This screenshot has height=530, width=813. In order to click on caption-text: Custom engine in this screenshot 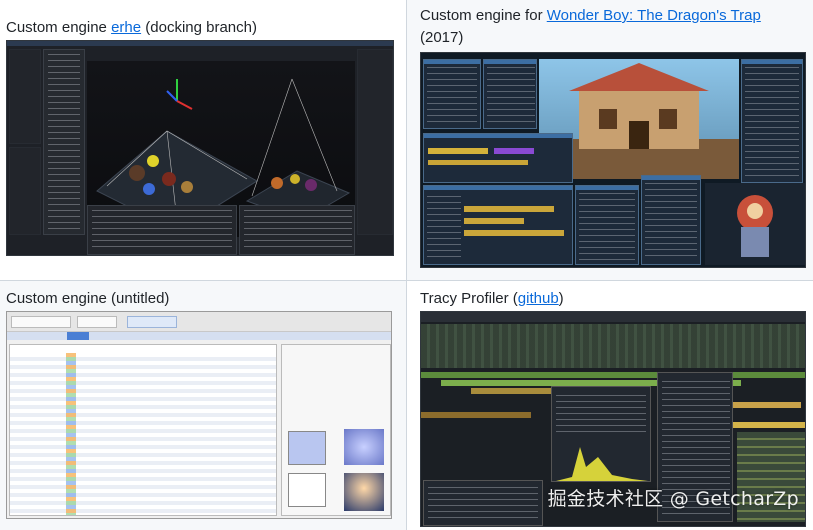, I will do `click(59, 27)`.